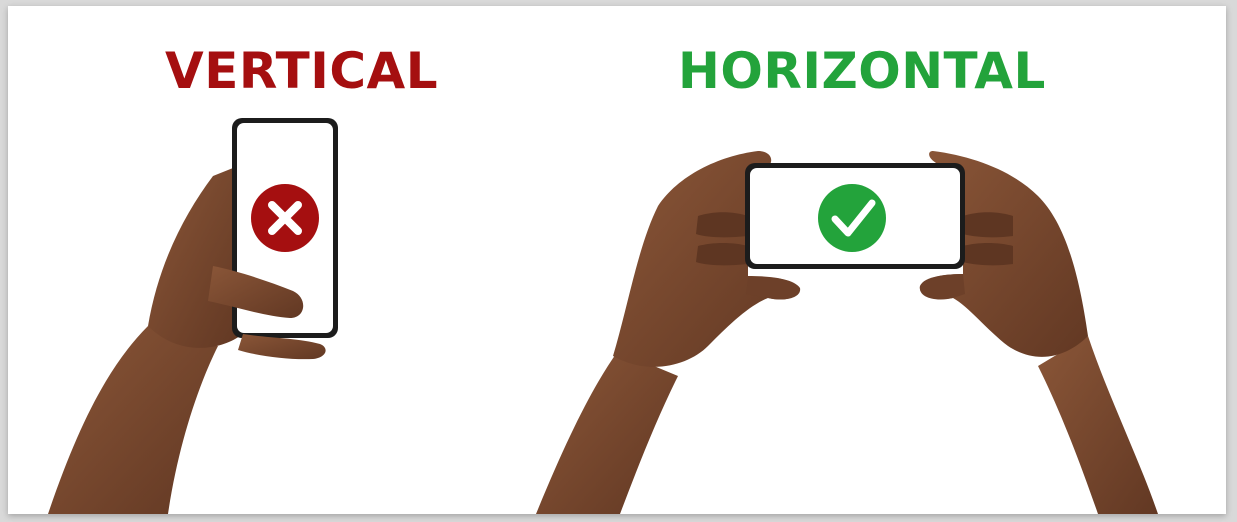 This screenshot has height=522, width=1237. I want to click on horizontal-label: HORIZONTAL, so click(862, 71).